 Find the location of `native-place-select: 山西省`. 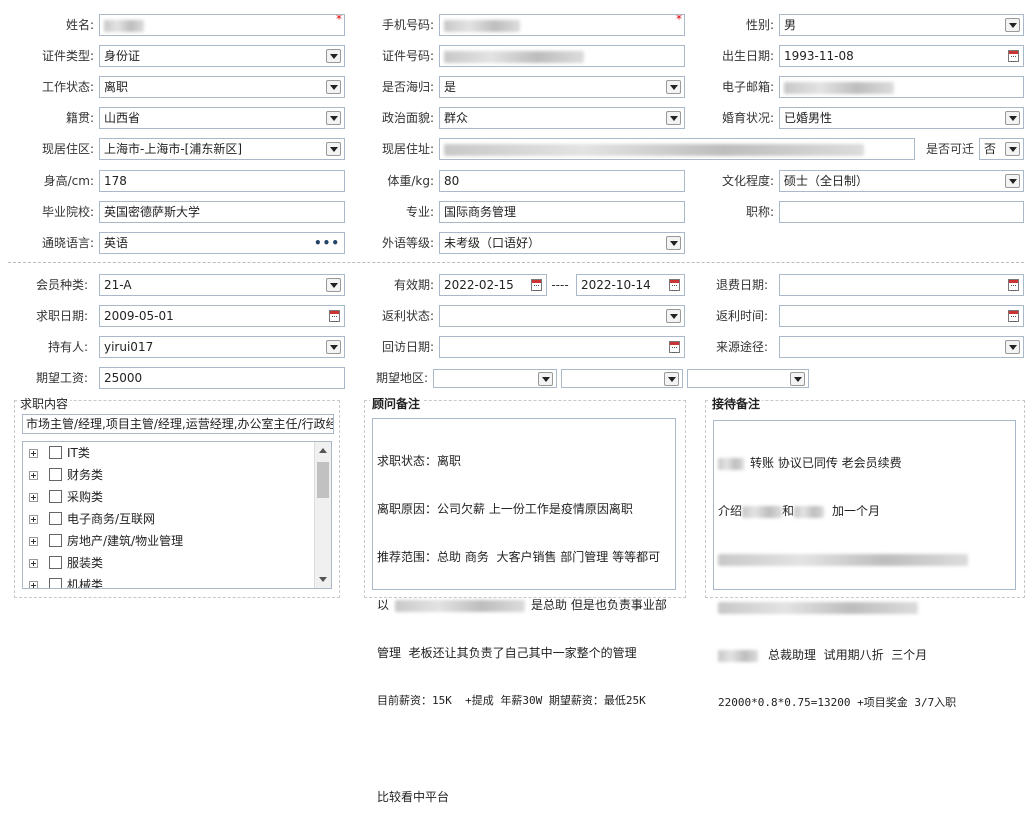

native-place-select: 山西省 is located at coordinates (222, 118).